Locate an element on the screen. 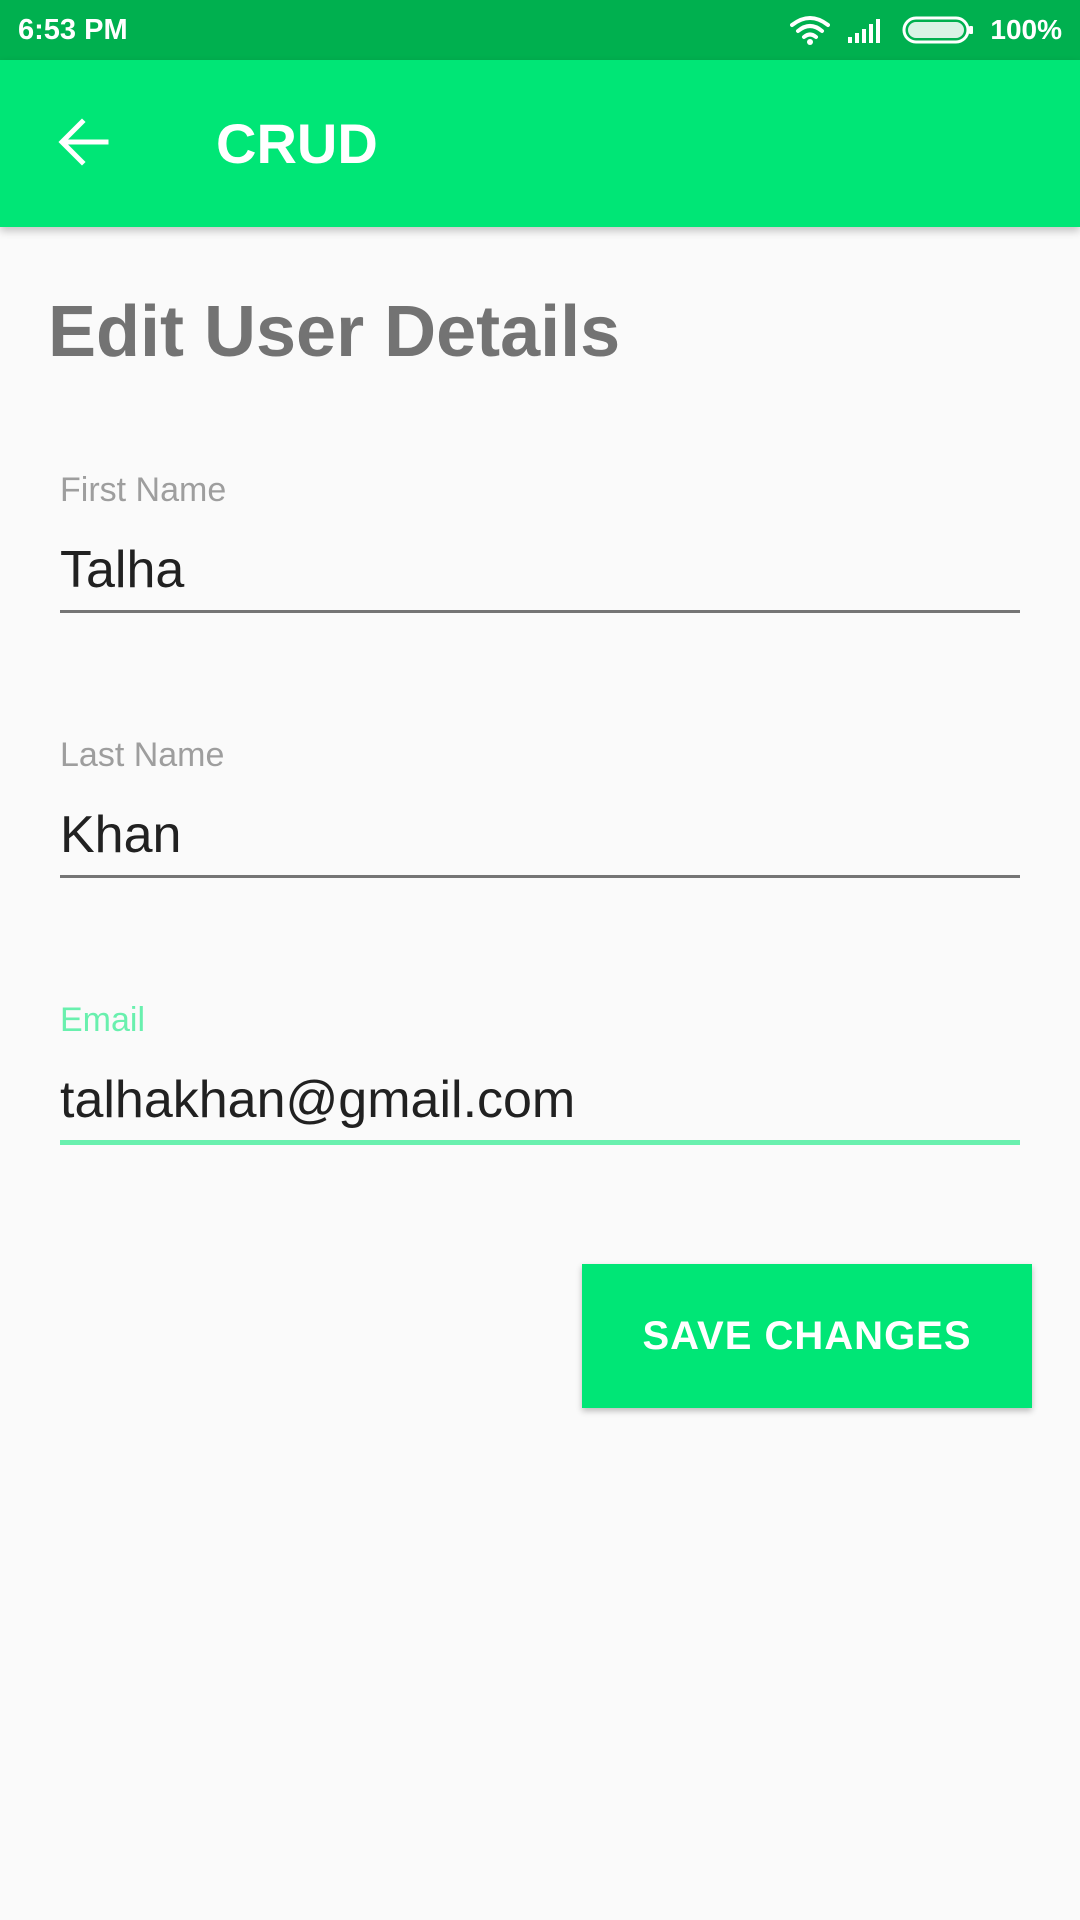 This screenshot has height=1920, width=1080. last-name-field: Last Name is located at coordinates (540, 806).